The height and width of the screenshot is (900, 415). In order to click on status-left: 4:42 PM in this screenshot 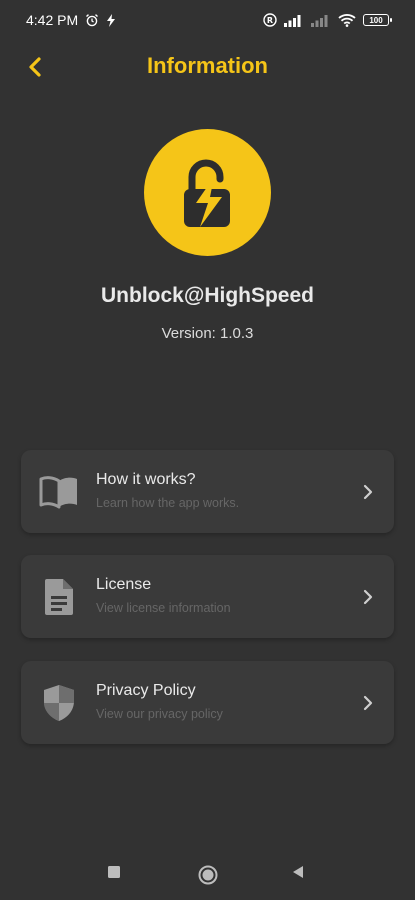, I will do `click(71, 20)`.